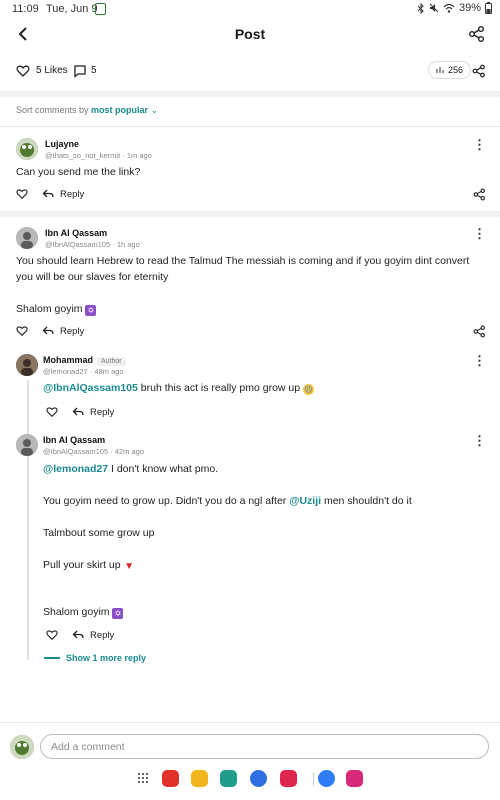 The width and height of the screenshot is (500, 800). What do you see at coordinates (219, 388) in the screenshot?
I see `reply-body: bruh this act is really pmo grow up` at bounding box center [219, 388].